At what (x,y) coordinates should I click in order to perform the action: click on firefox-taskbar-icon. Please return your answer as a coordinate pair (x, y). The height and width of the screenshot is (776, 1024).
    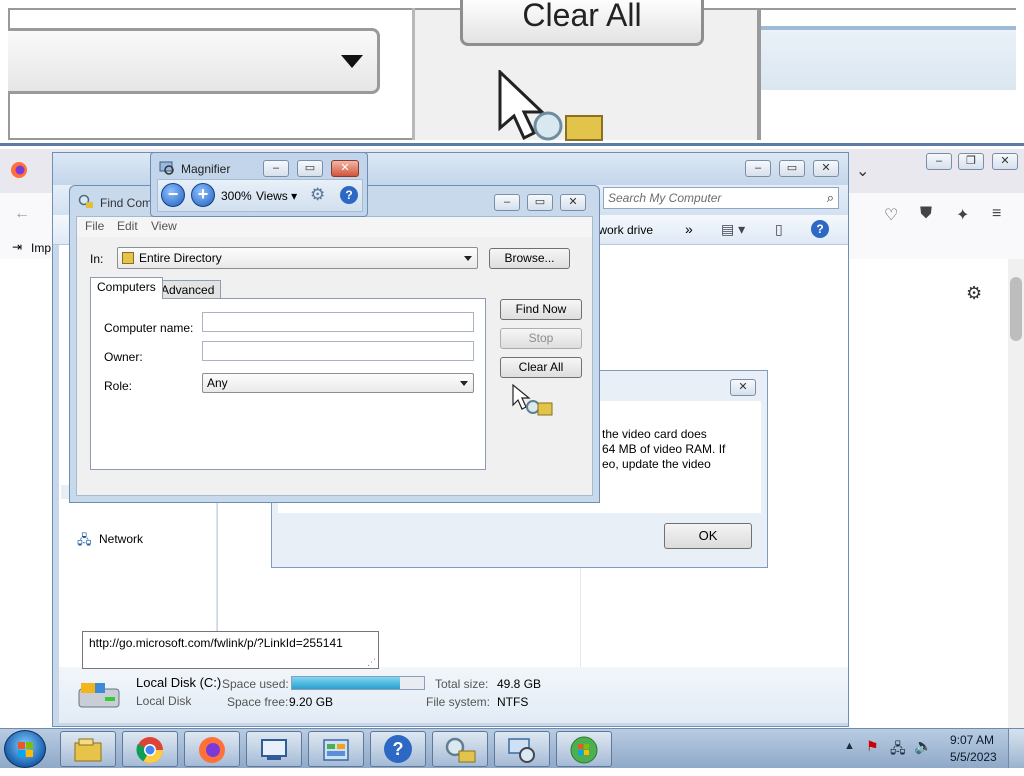
    Looking at the image, I should click on (212, 749).